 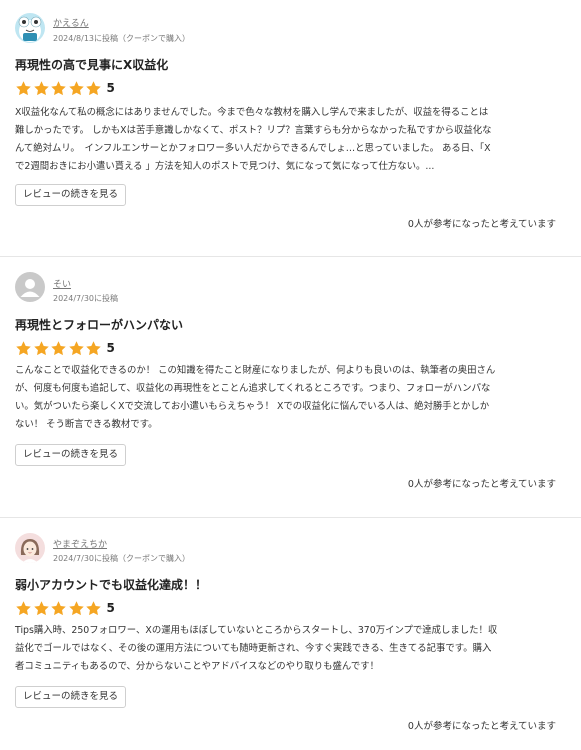 What do you see at coordinates (92, 65) in the screenshot?
I see `review-title: 再現性の高で見事にX収益化` at bounding box center [92, 65].